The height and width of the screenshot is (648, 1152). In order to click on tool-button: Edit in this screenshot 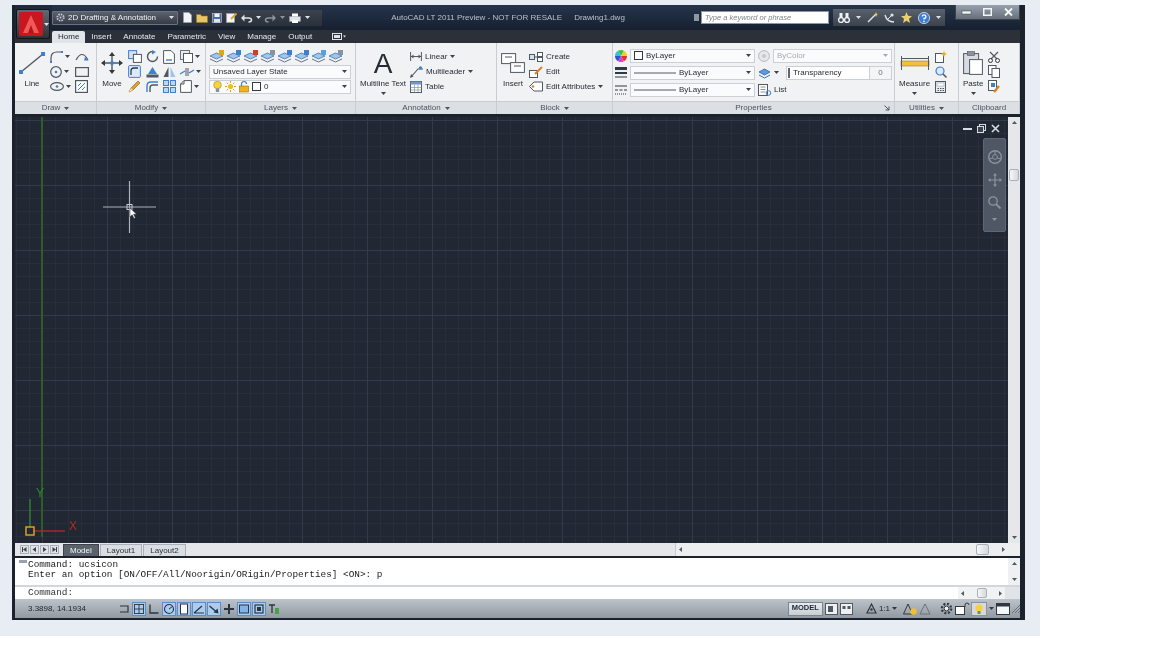, I will do `click(566, 71)`.